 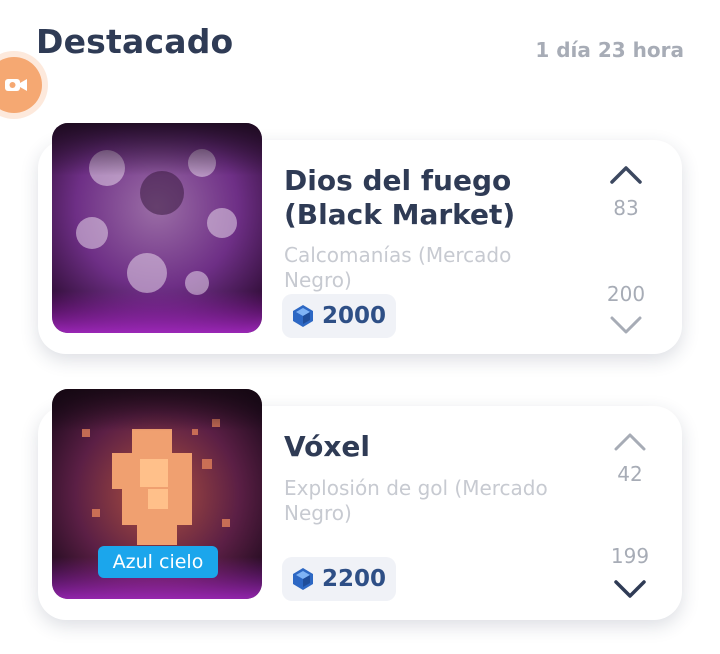 What do you see at coordinates (626, 208) in the screenshot?
I see `upvote-count: 83` at bounding box center [626, 208].